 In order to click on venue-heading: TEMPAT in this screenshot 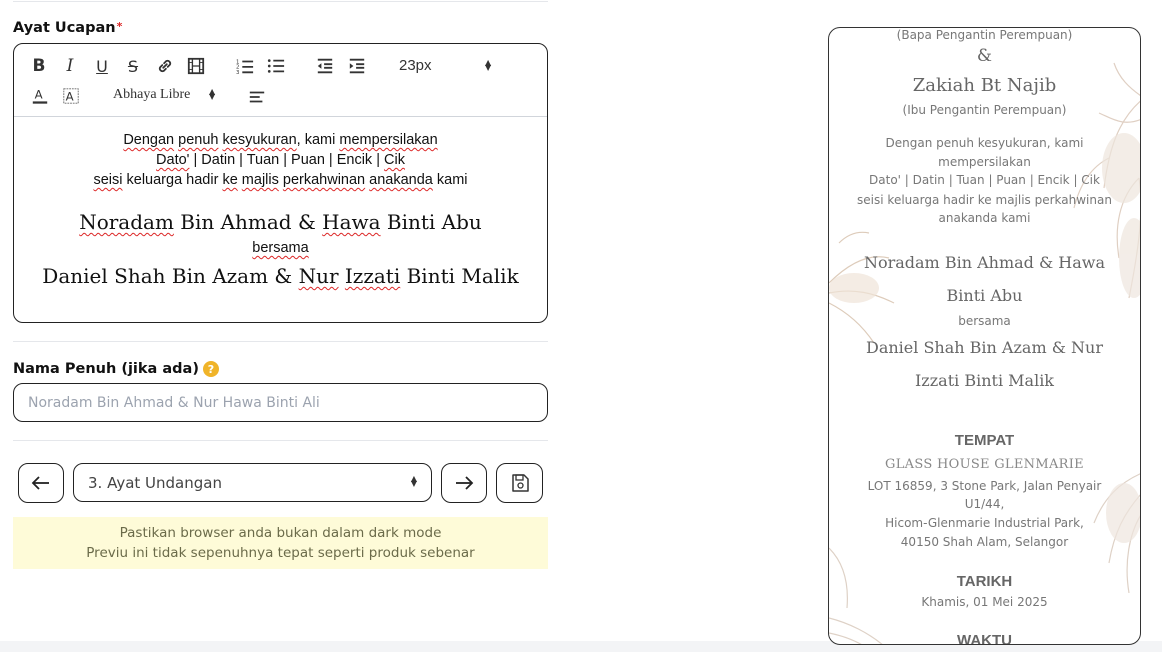, I will do `click(984, 440)`.